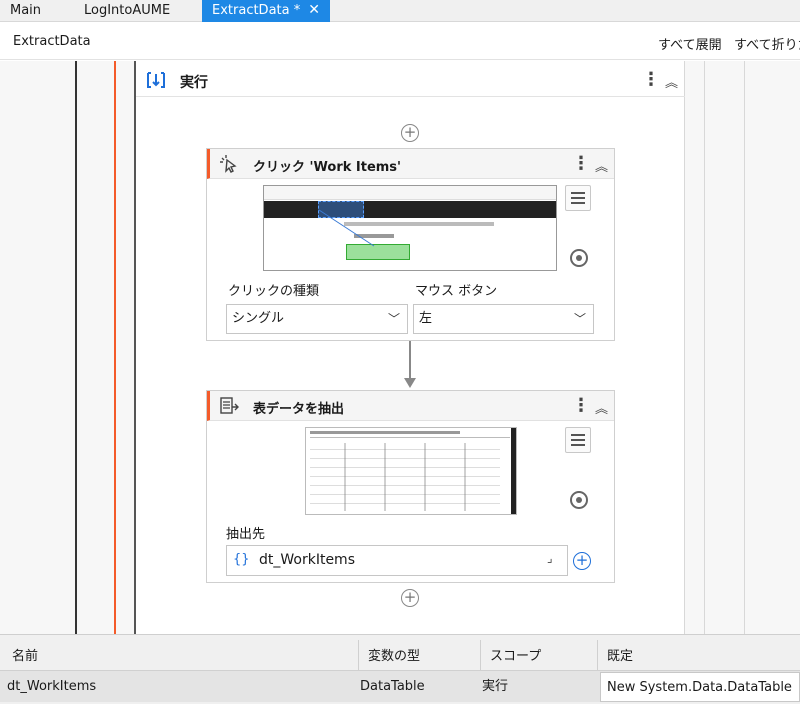 The height and width of the screenshot is (704, 800). I want to click on output-variable-field: {} dt_WorkItems ⌟, so click(397, 560).